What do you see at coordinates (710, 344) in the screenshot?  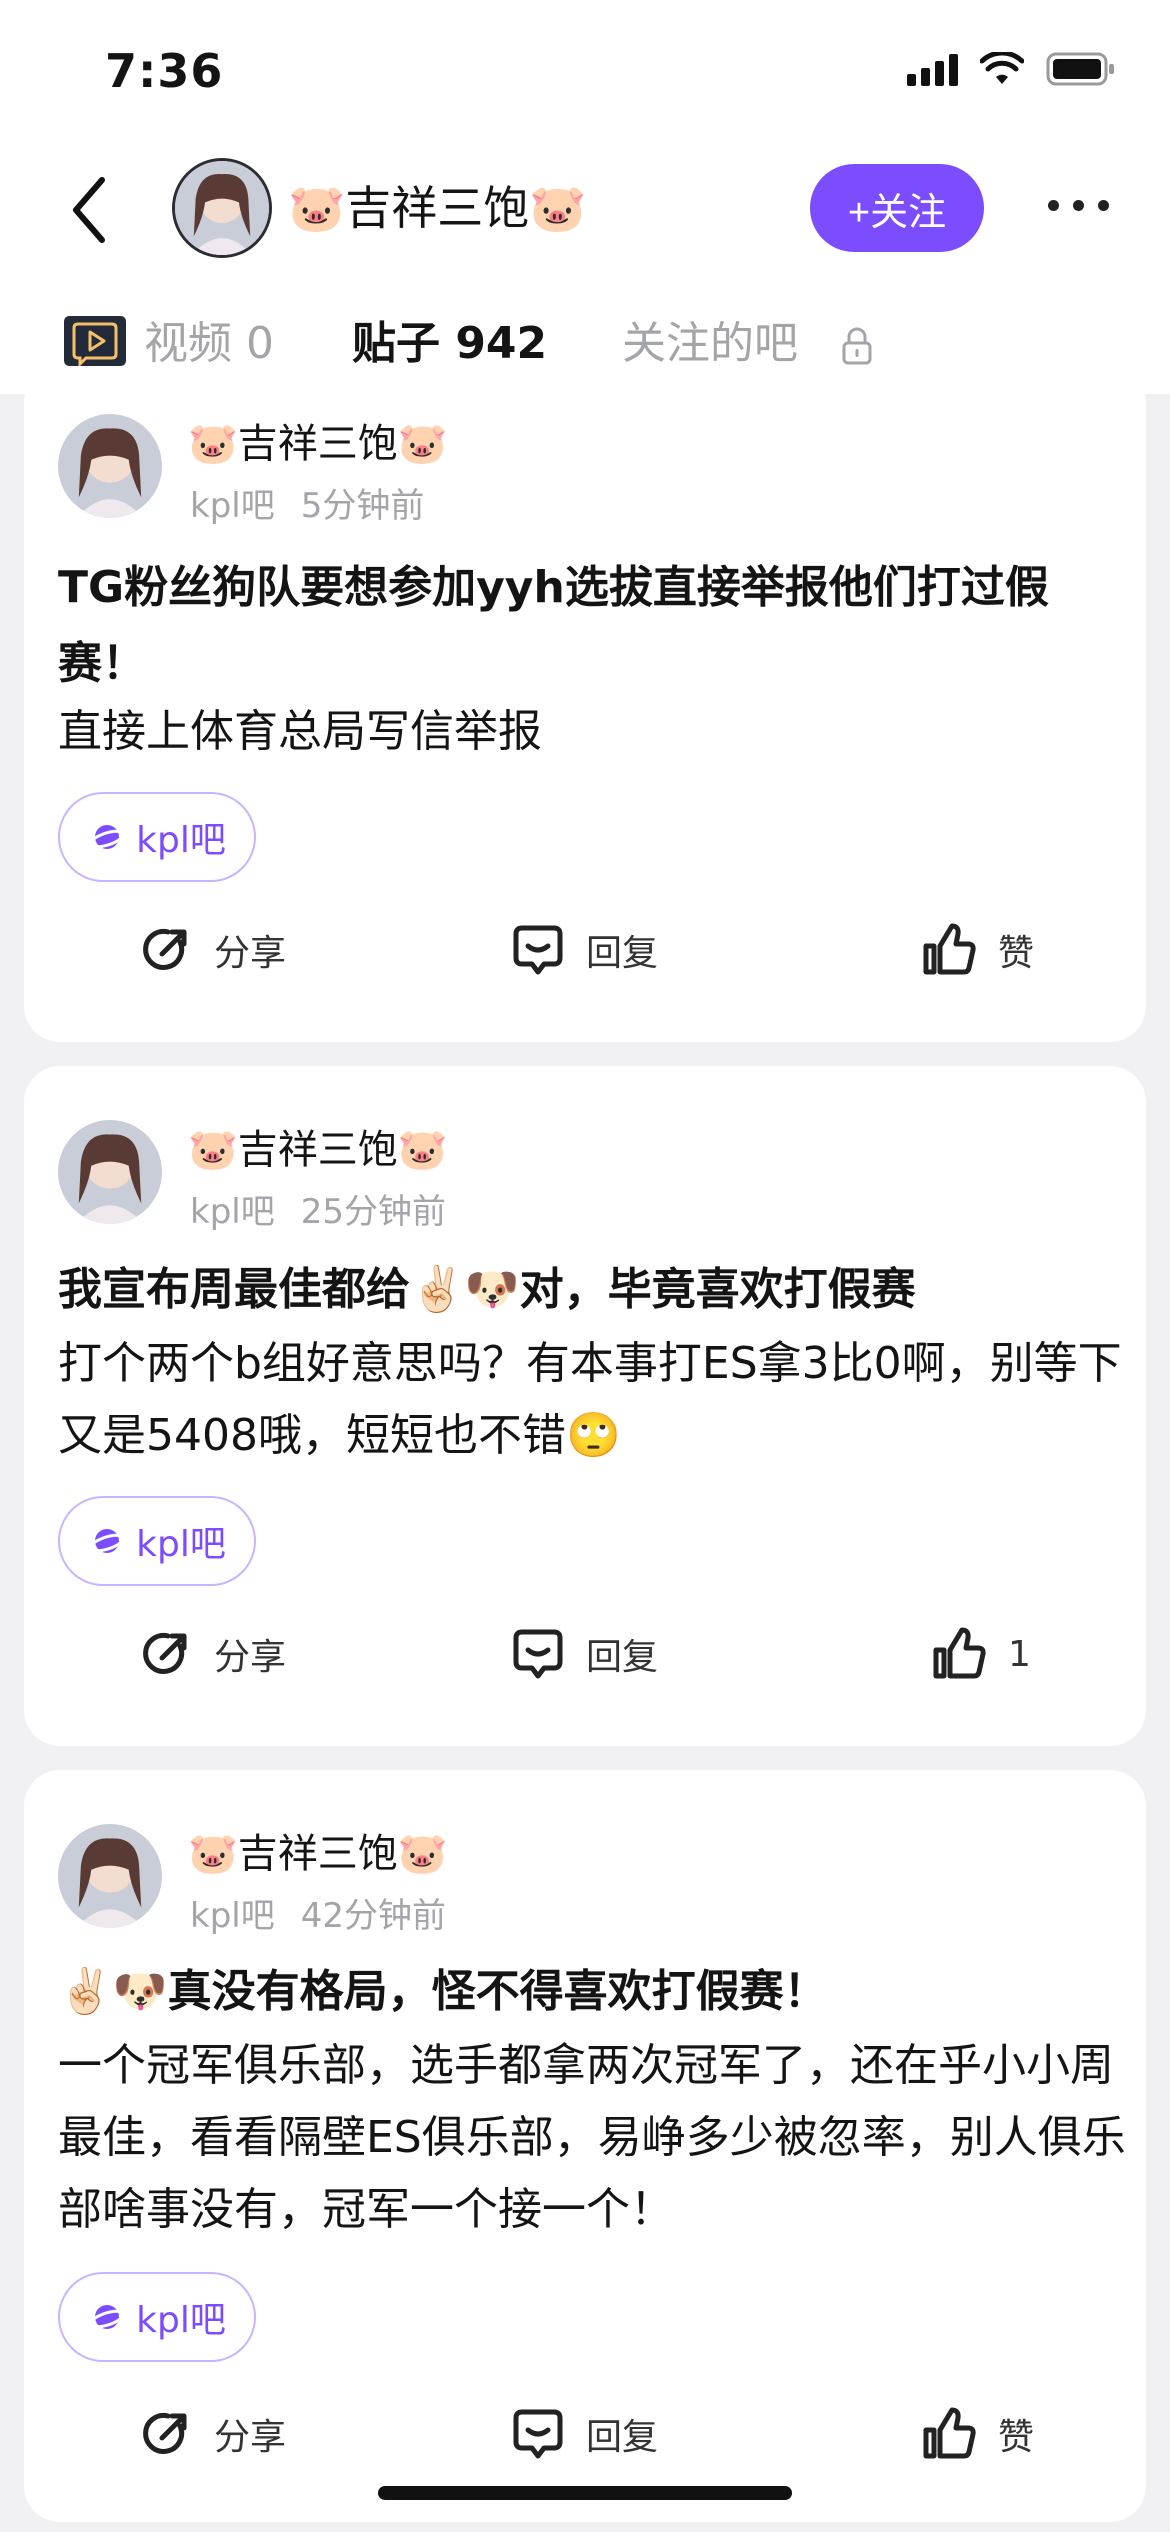 I see `tab-followed-forums: 关注的吧` at bounding box center [710, 344].